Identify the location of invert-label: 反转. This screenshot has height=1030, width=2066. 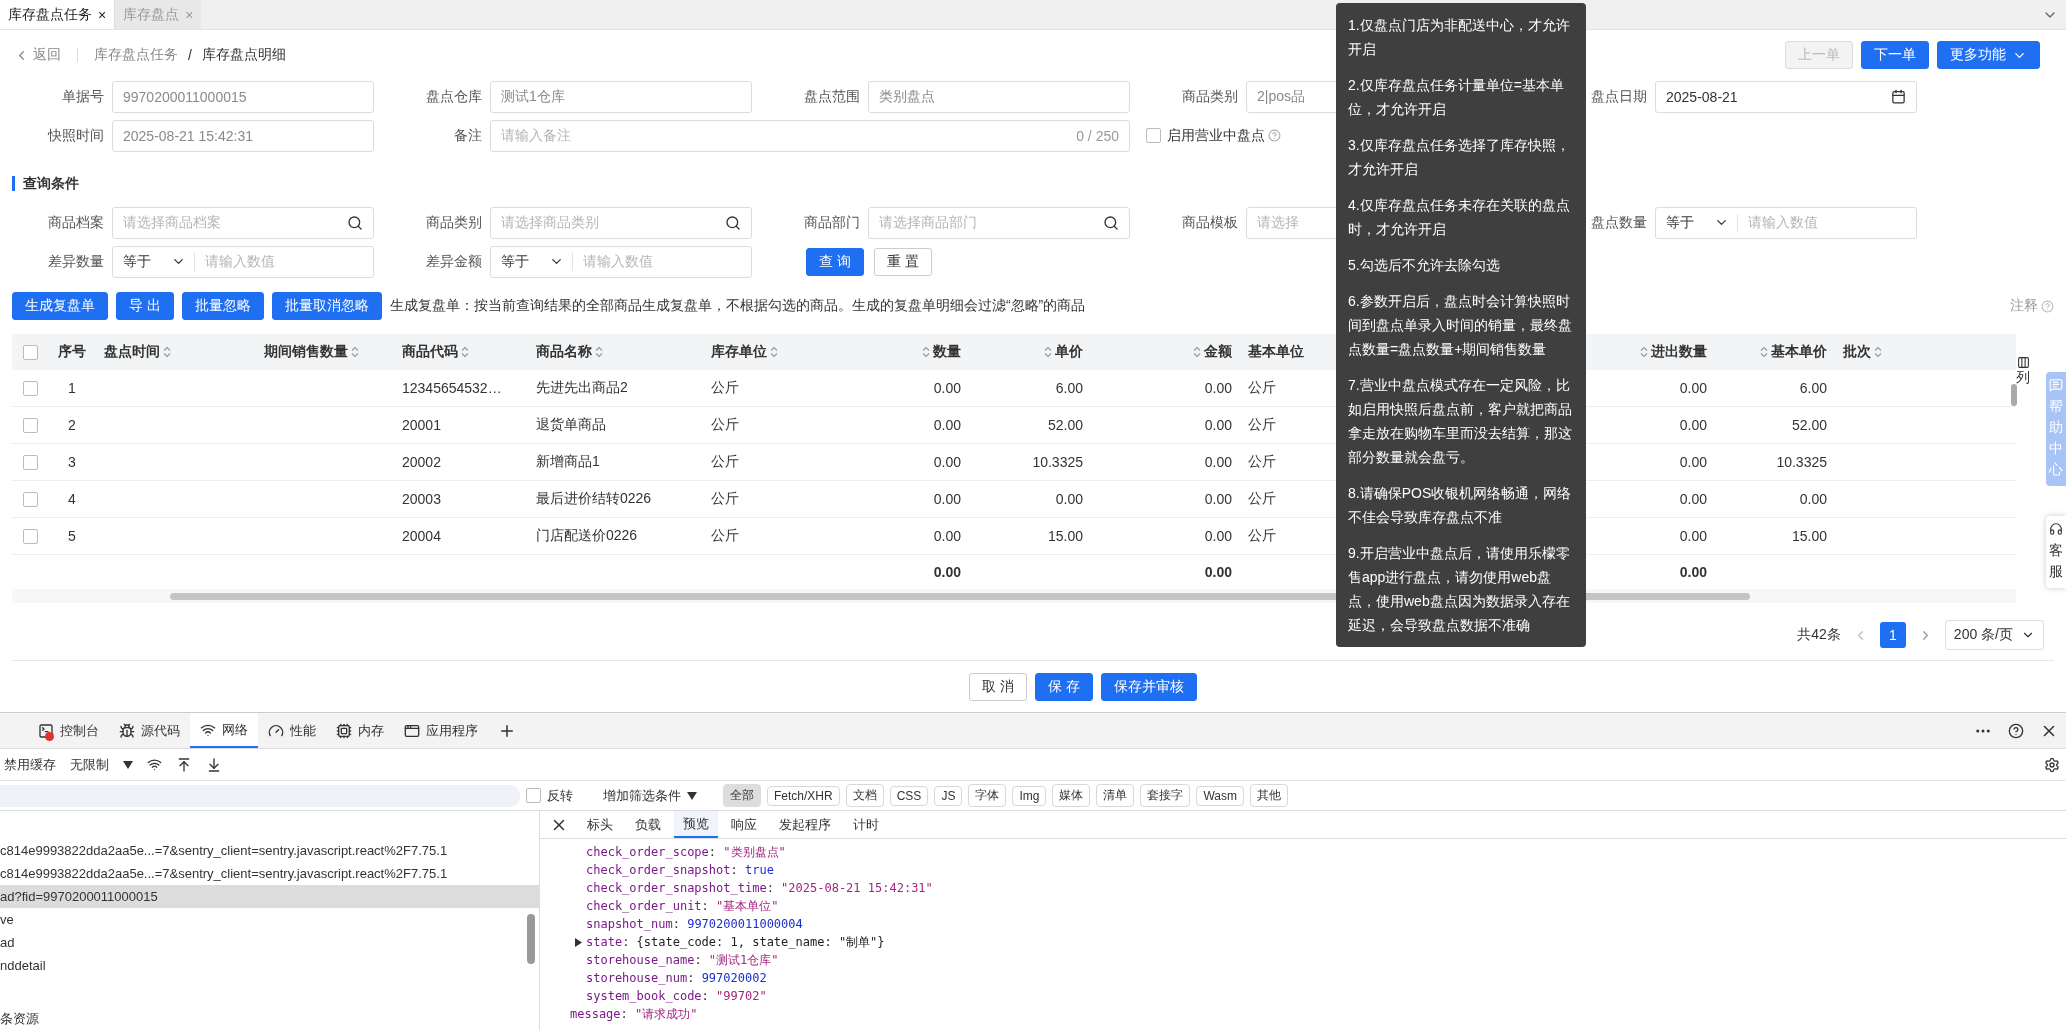
(560, 795).